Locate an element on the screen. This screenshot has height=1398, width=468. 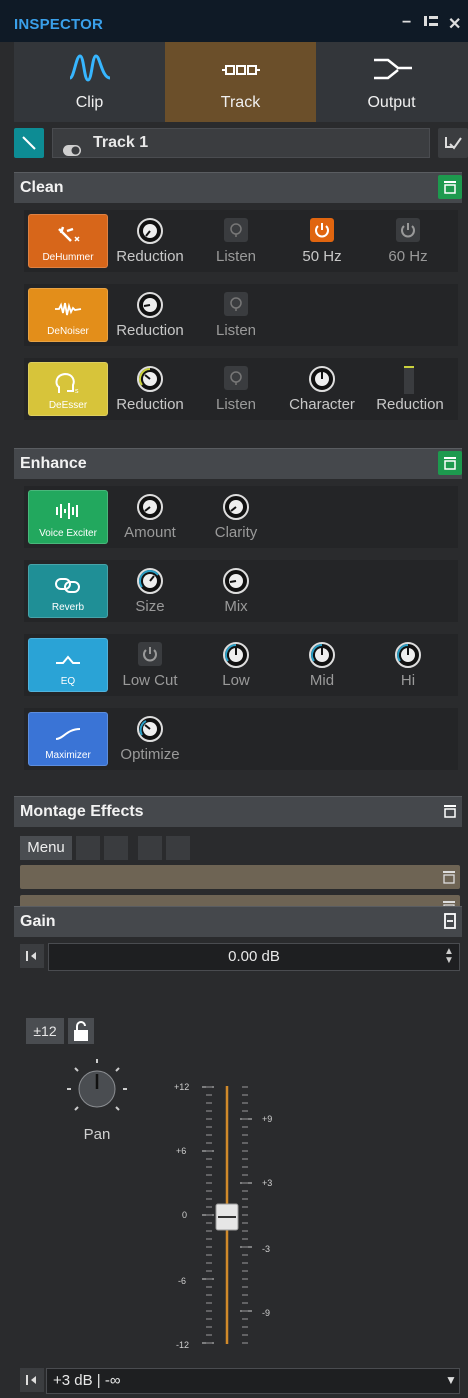
dehummer-60hz-label: 60 Hz is located at coordinates (408, 256).